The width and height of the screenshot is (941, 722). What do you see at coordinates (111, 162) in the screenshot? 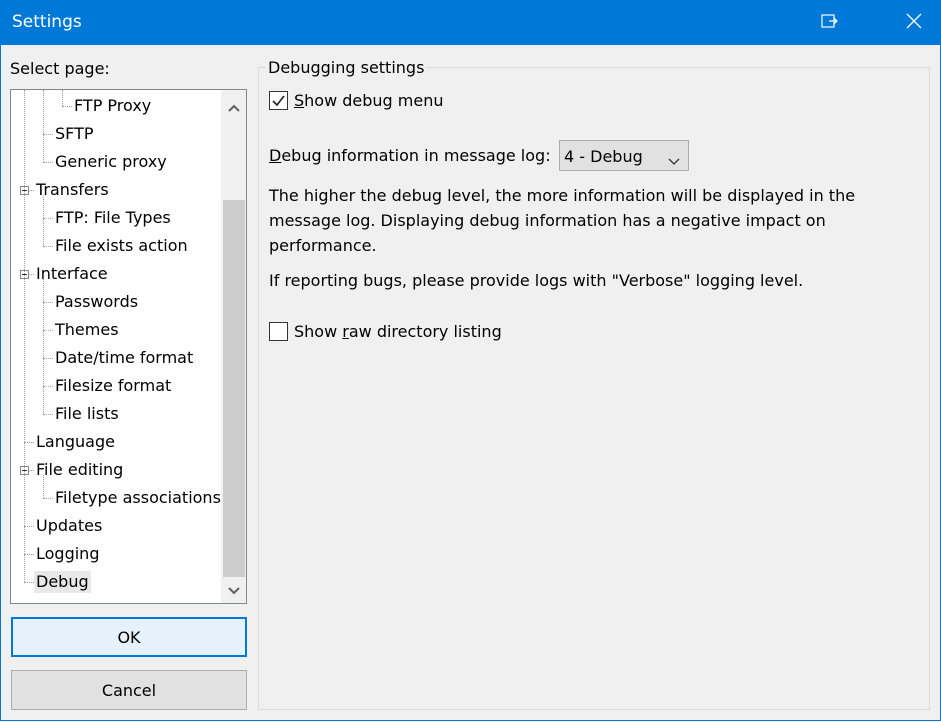
I see `tree-item-generic-proxy: Generic proxy` at bounding box center [111, 162].